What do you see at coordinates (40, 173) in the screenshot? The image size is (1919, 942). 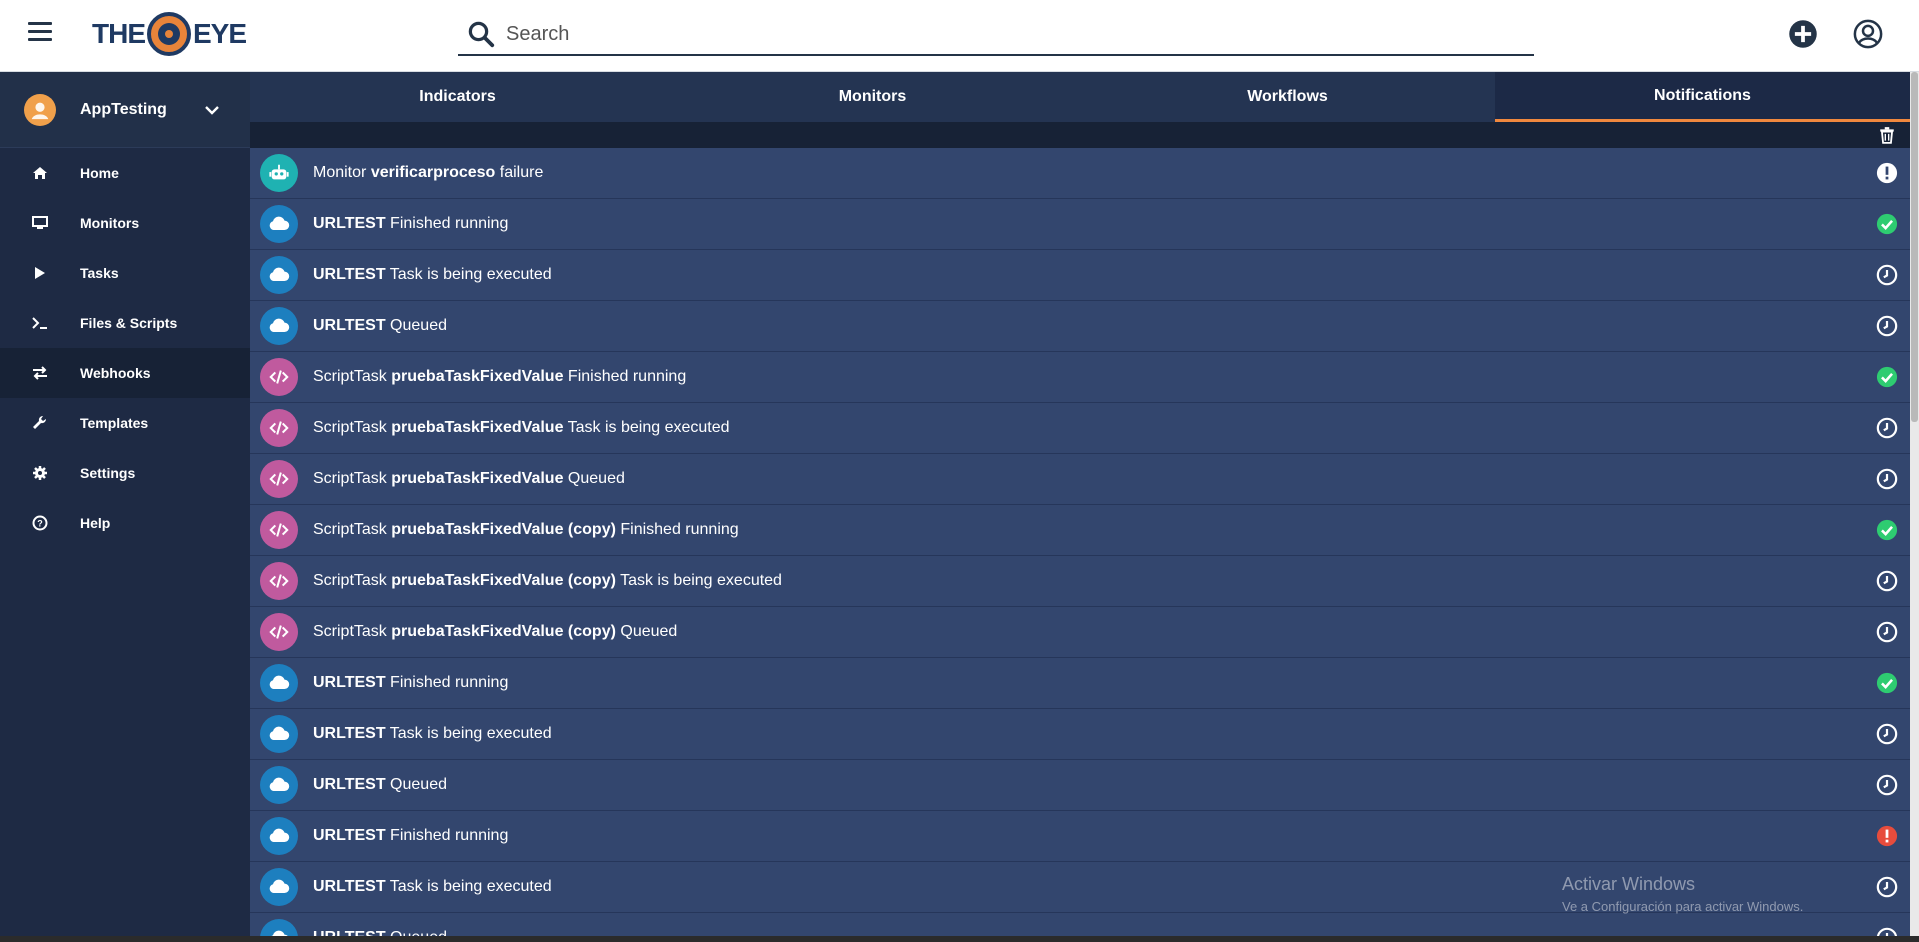 I see `home-icon` at bounding box center [40, 173].